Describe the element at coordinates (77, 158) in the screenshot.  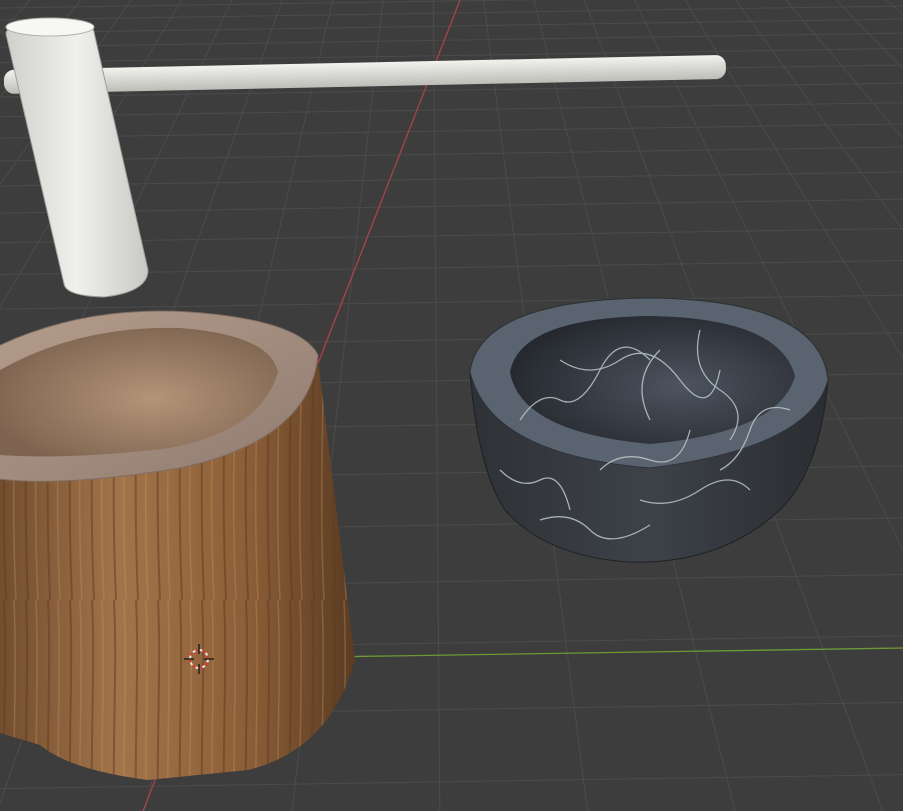
I see `mallet-head` at that location.